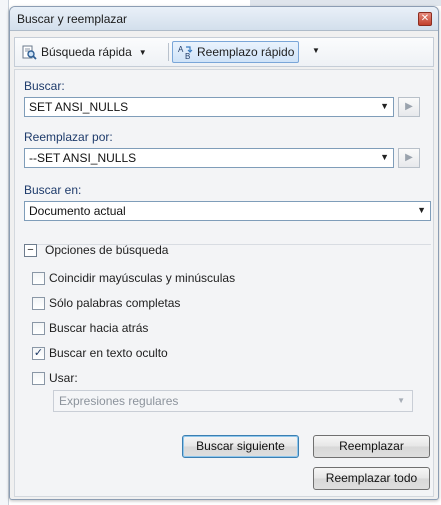 Image resolution: width=441 pixels, height=505 pixels. Describe the element at coordinates (29, 52) in the screenshot. I see `binoculars-icon` at that location.